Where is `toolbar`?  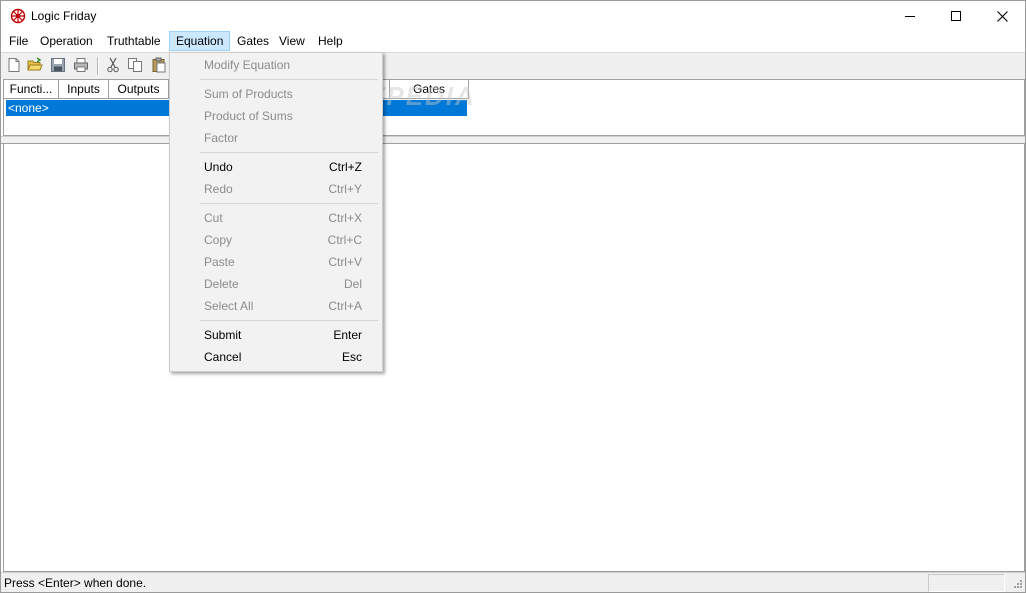
toolbar is located at coordinates (513, 65).